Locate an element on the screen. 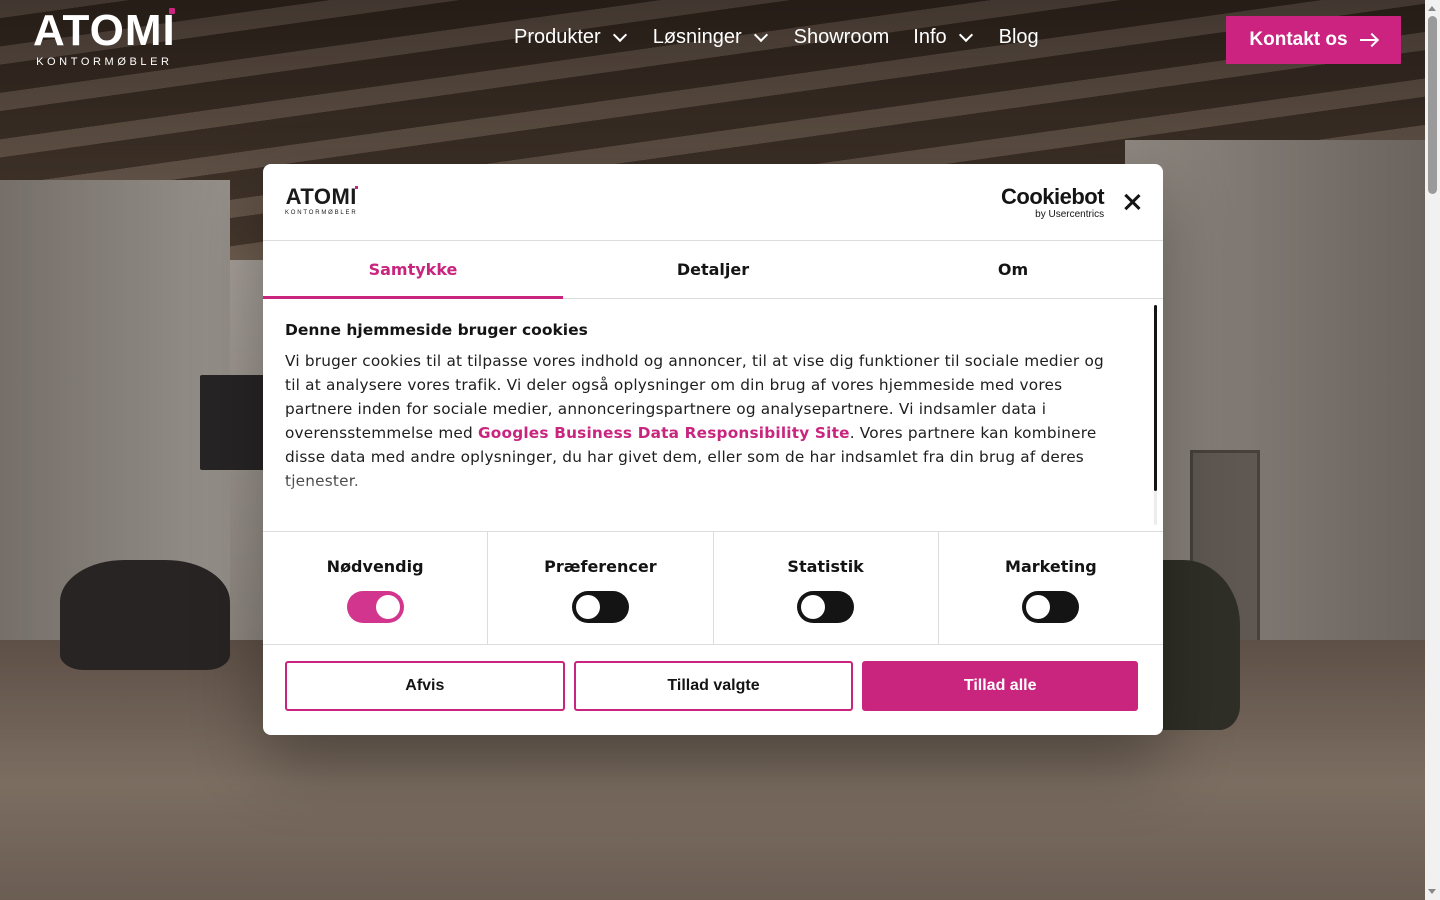 The image size is (1440, 900). scroll-up-icon is located at coordinates (1432, 8).